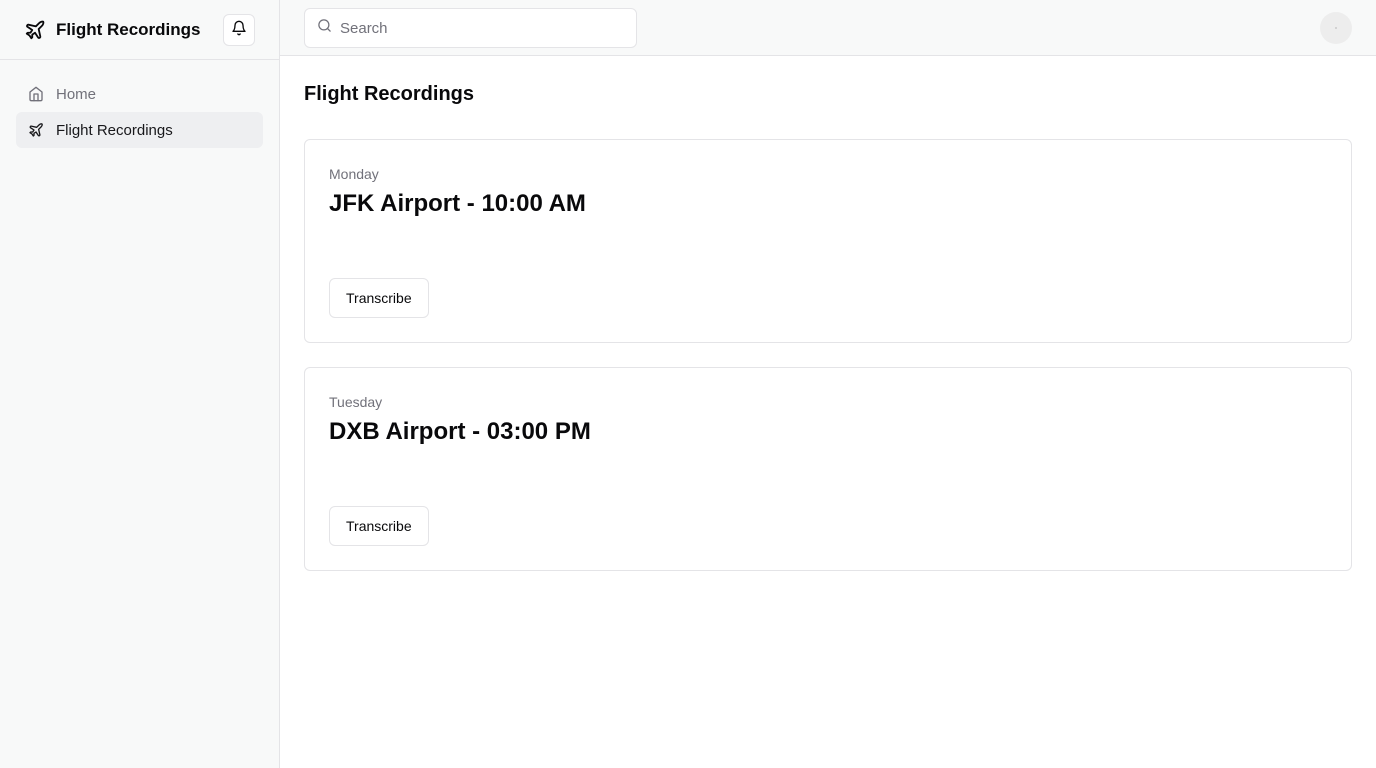 The width and height of the screenshot is (1376, 768). I want to click on bell-icon, so click(239, 30).